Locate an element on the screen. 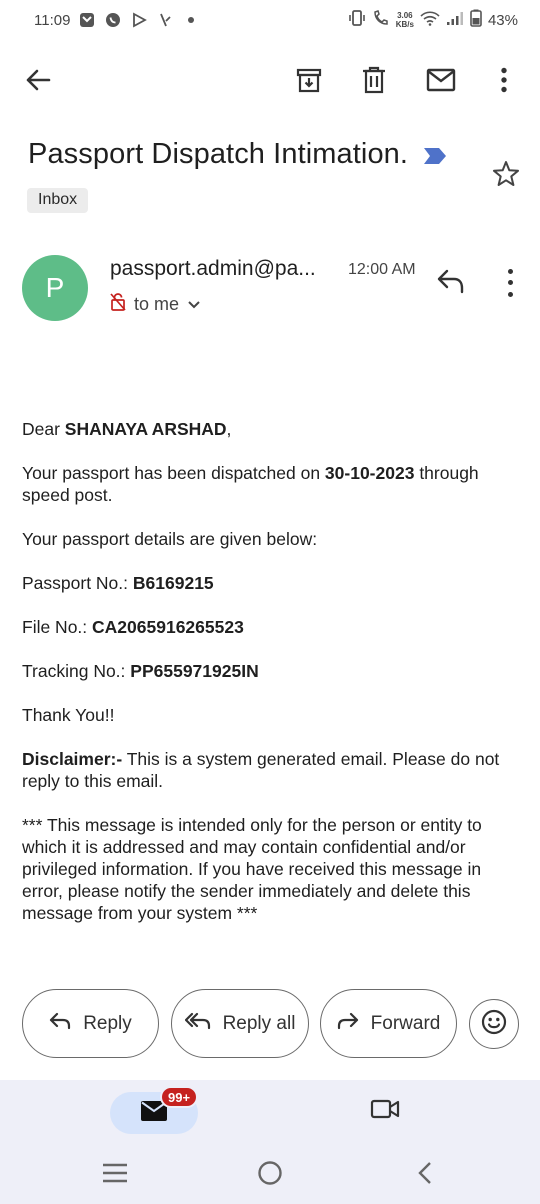 This screenshot has width=540, height=1204. importance-marker-icon is located at coordinates (435, 158).